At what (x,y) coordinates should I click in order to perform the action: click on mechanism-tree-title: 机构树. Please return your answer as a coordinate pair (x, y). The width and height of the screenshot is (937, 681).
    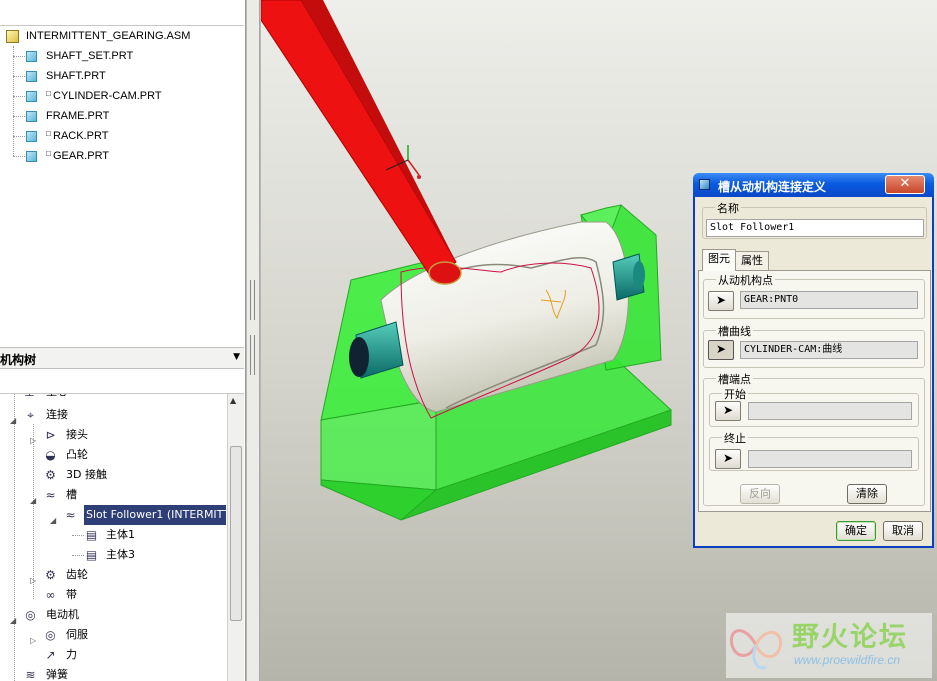
    Looking at the image, I should click on (18, 360).